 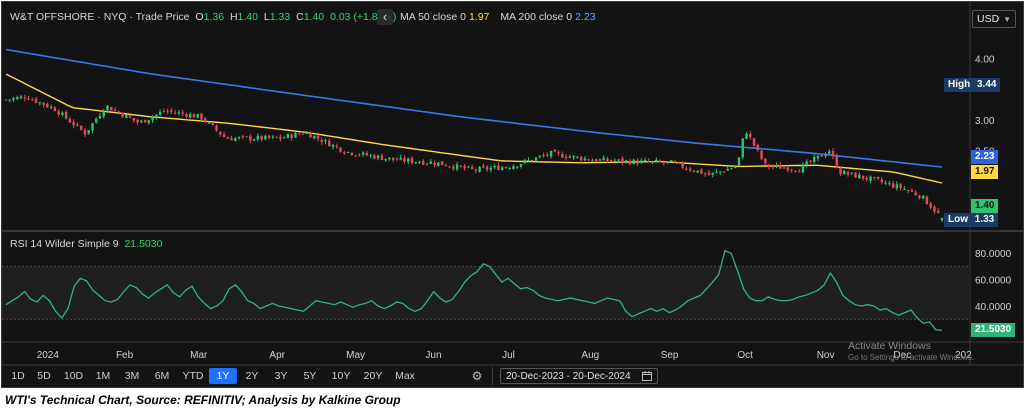 What do you see at coordinates (247, 17) in the screenshot?
I see `high-value: 1.40` at bounding box center [247, 17].